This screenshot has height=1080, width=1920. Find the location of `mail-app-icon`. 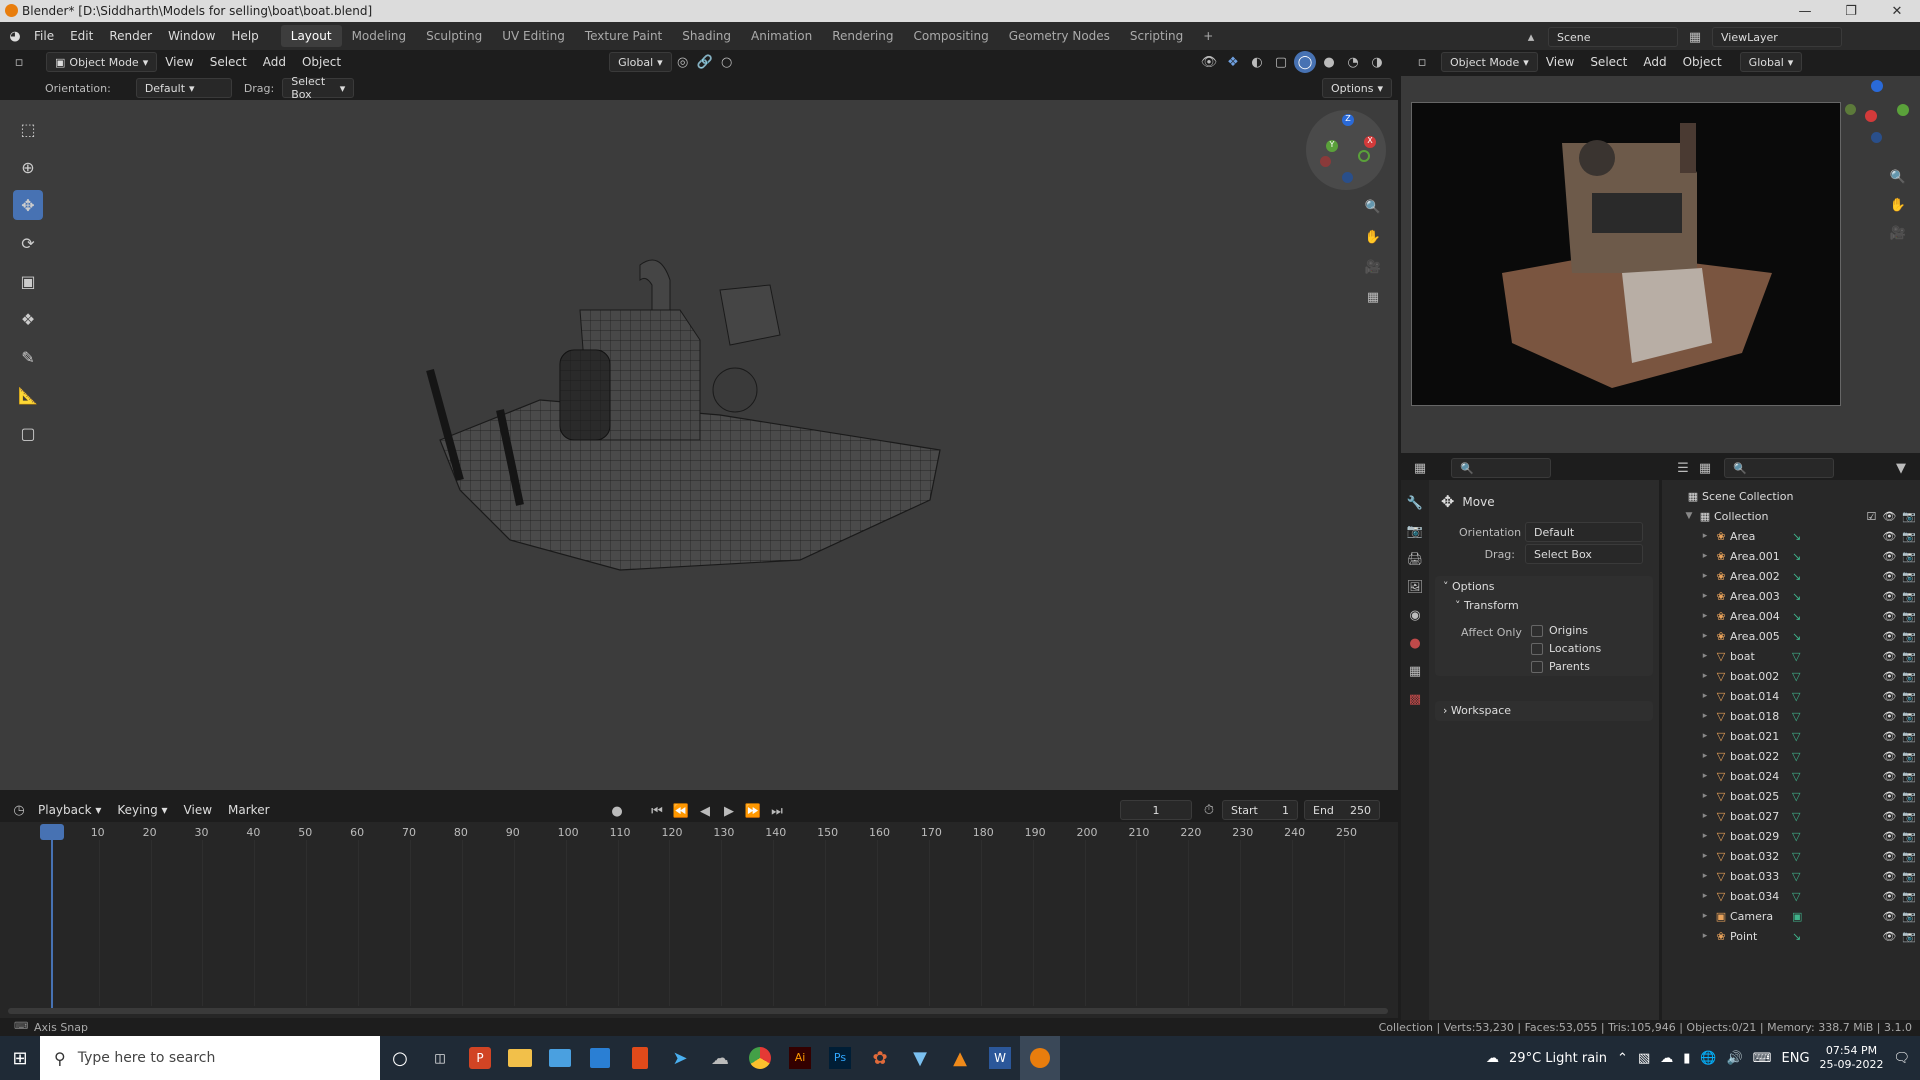

mail-app-icon is located at coordinates (560, 1058).